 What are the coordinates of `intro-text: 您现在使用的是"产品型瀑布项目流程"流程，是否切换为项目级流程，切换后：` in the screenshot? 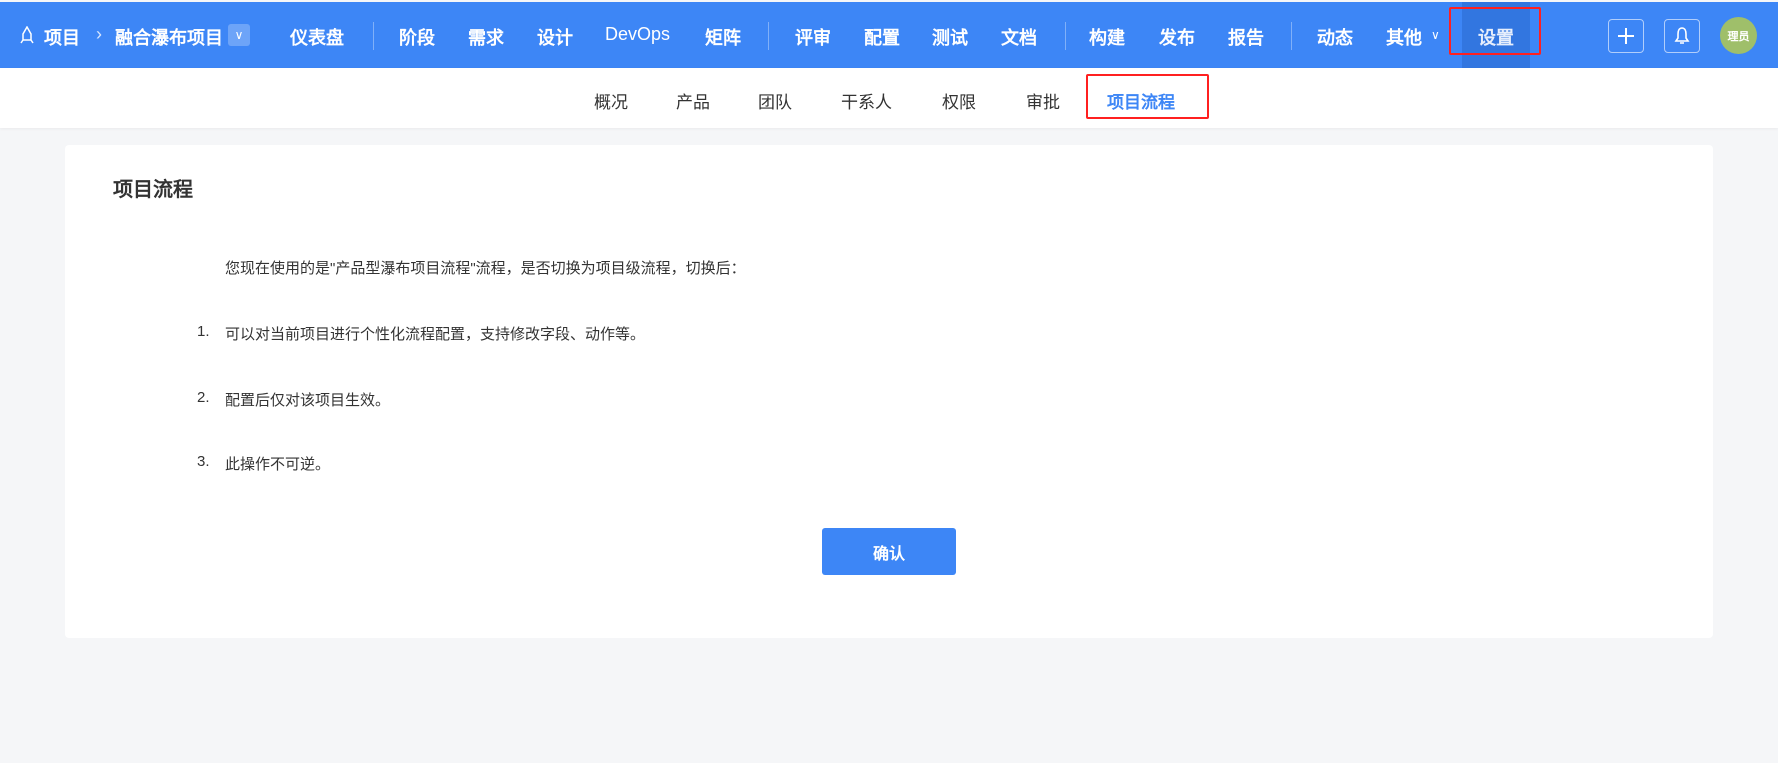 It's located at (485, 268).